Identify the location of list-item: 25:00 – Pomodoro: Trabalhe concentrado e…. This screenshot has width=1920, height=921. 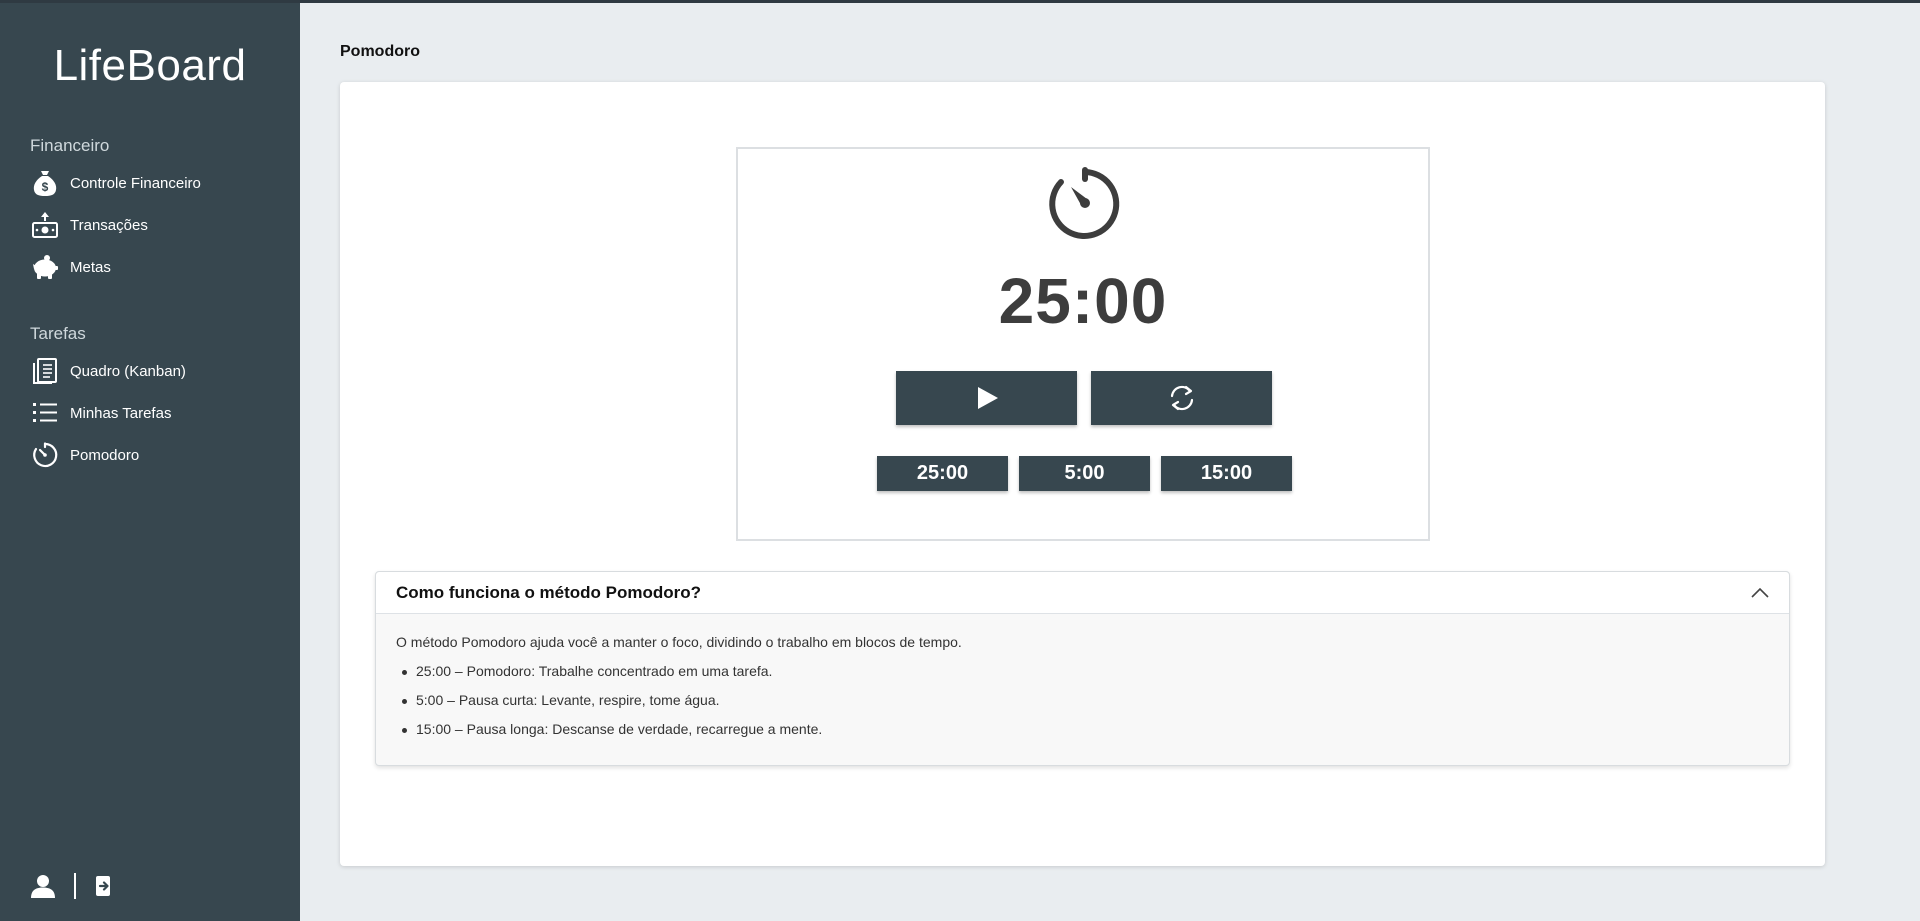
(1084, 671).